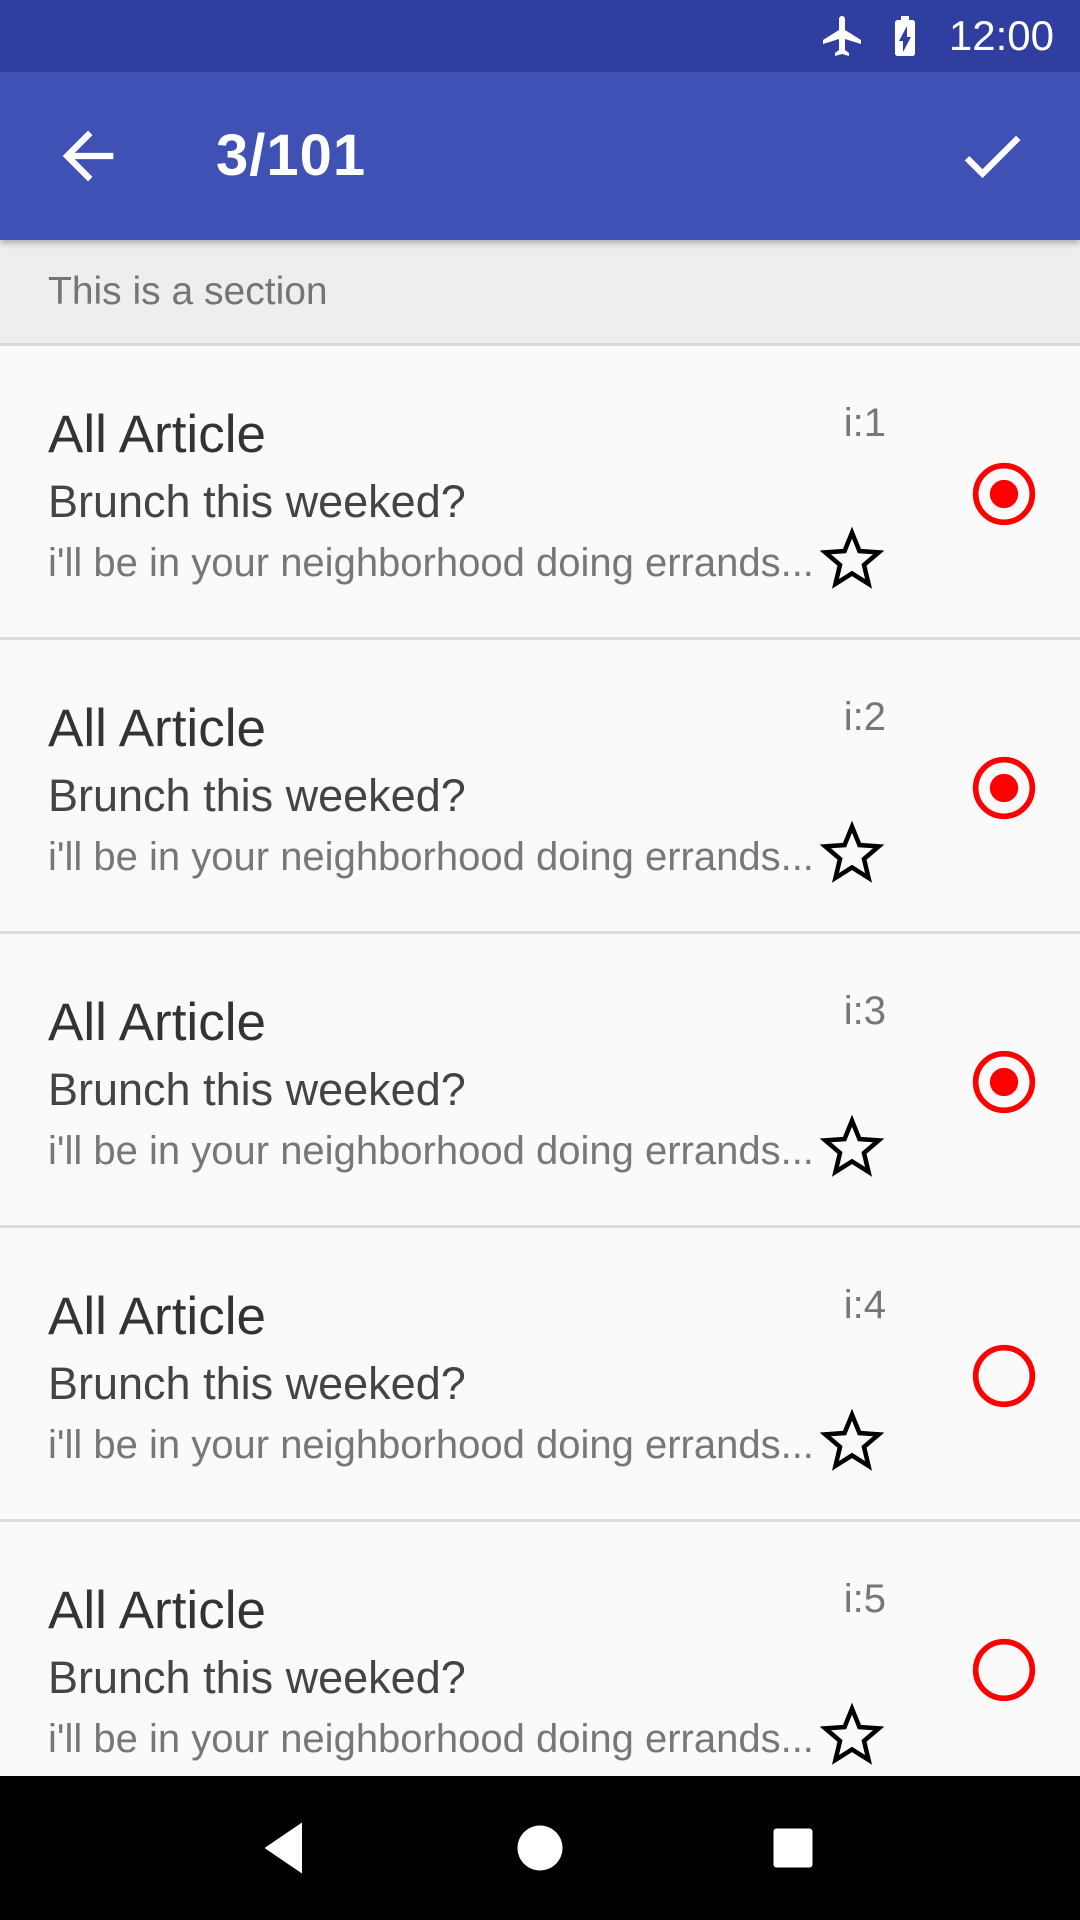 The width and height of the screenshot is (1080, 1920). I want to click on nav-back-icon, so click(287, 1848).